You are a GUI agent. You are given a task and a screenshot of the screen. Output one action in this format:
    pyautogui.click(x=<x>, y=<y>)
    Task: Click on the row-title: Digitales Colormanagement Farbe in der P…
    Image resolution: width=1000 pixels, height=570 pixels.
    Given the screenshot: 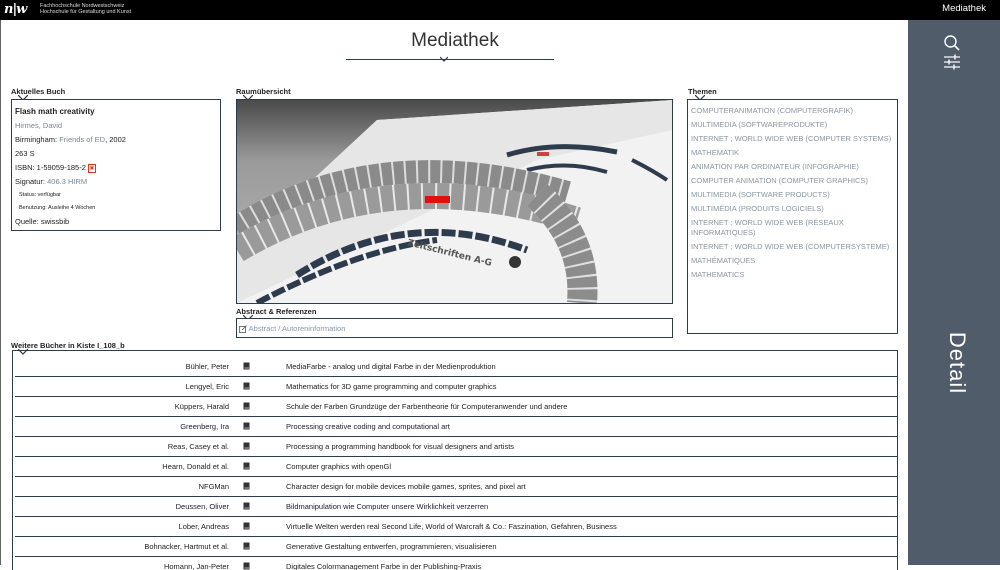 What is the action you would take?
    pyautogui.click(x=384, y=566)
    